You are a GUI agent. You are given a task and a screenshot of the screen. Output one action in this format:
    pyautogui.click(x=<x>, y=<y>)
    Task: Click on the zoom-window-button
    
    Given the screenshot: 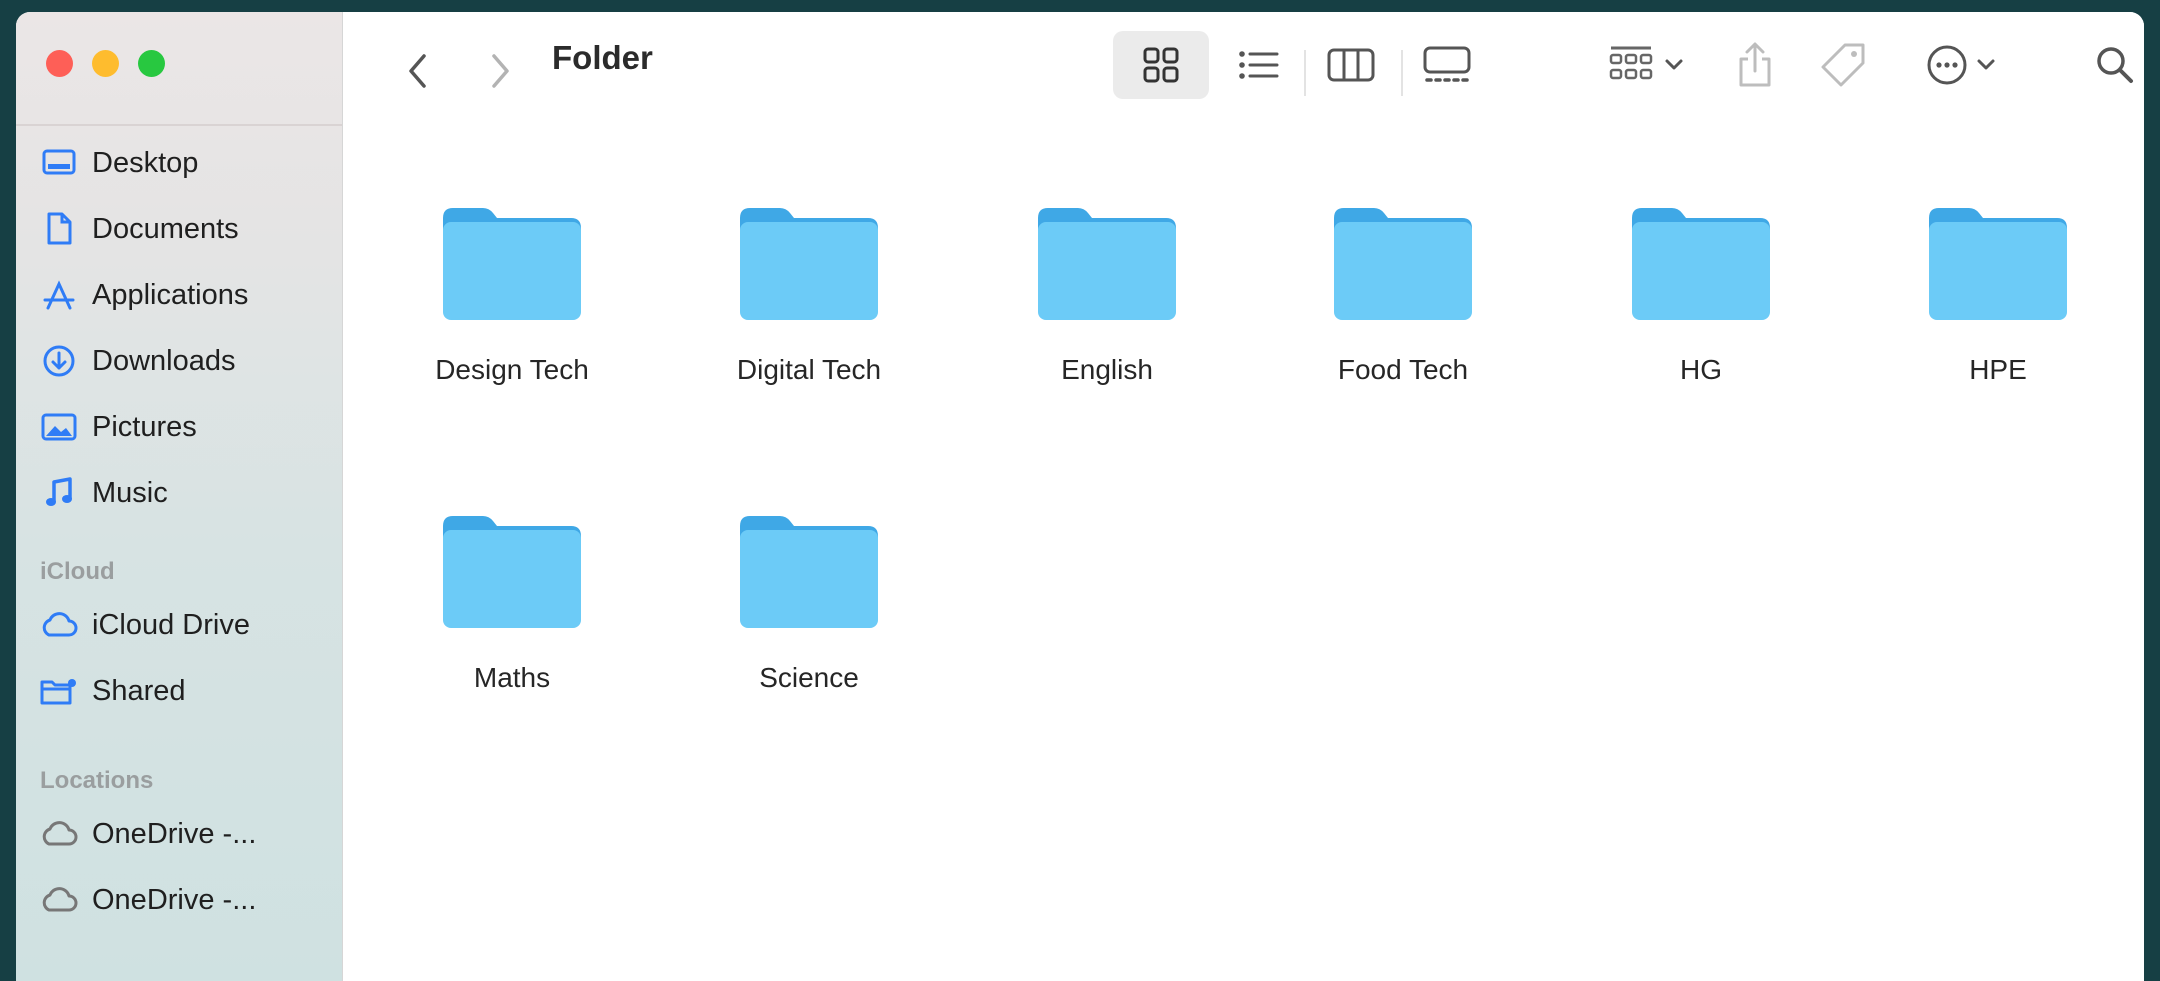 What is the action you would take?
    pyautogui.click(x=151, y=63)
    